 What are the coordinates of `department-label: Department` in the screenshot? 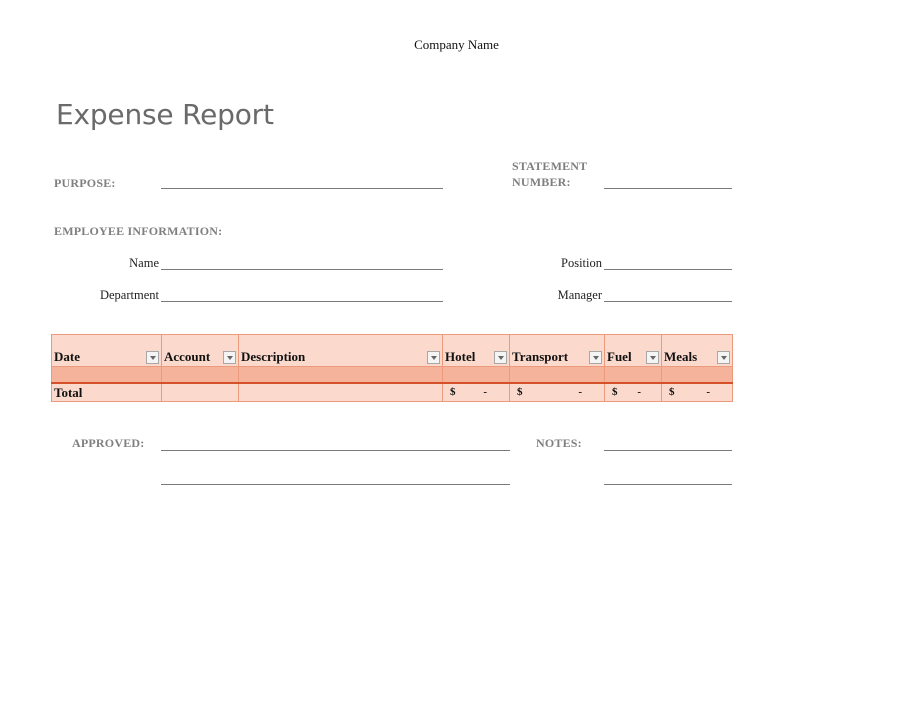 It's located at (129, 295).